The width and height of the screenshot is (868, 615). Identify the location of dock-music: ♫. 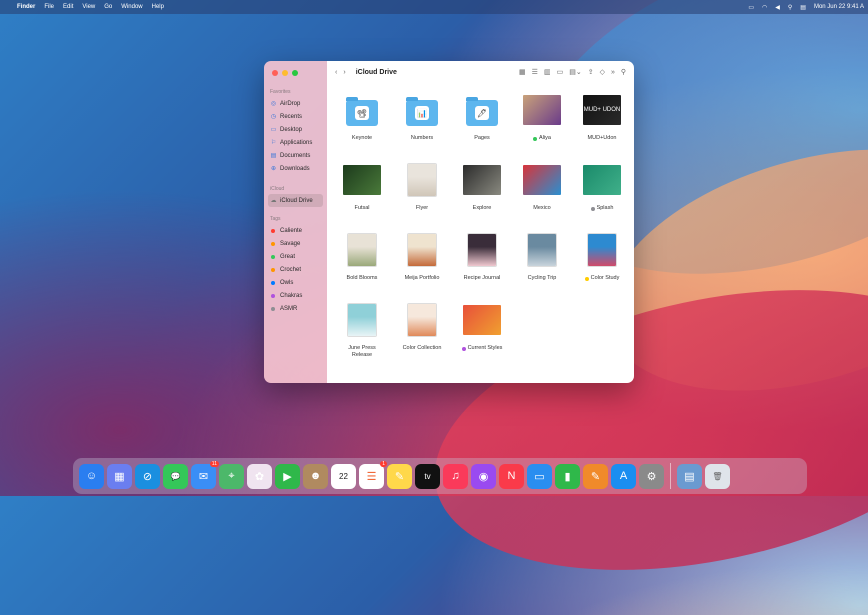
(455, 476).